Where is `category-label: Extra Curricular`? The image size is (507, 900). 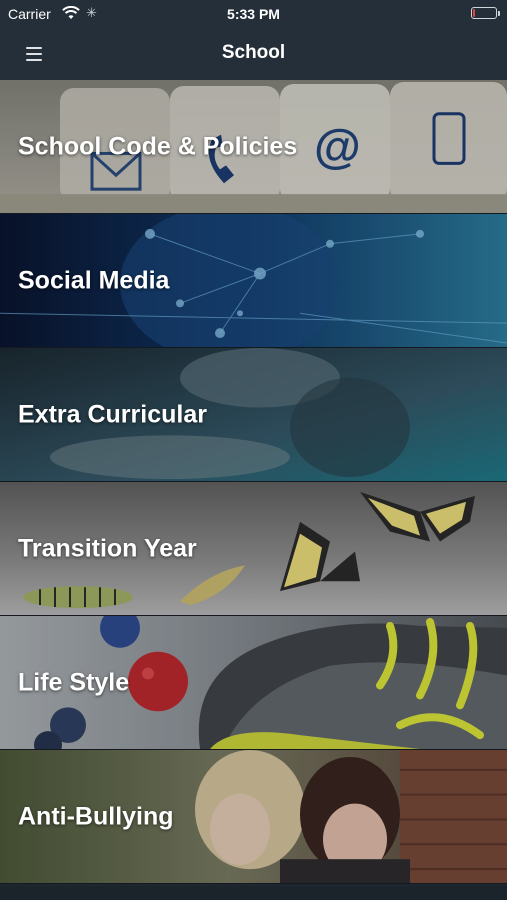
category-label: Extra Curricular is located at coordinates (112, 414).